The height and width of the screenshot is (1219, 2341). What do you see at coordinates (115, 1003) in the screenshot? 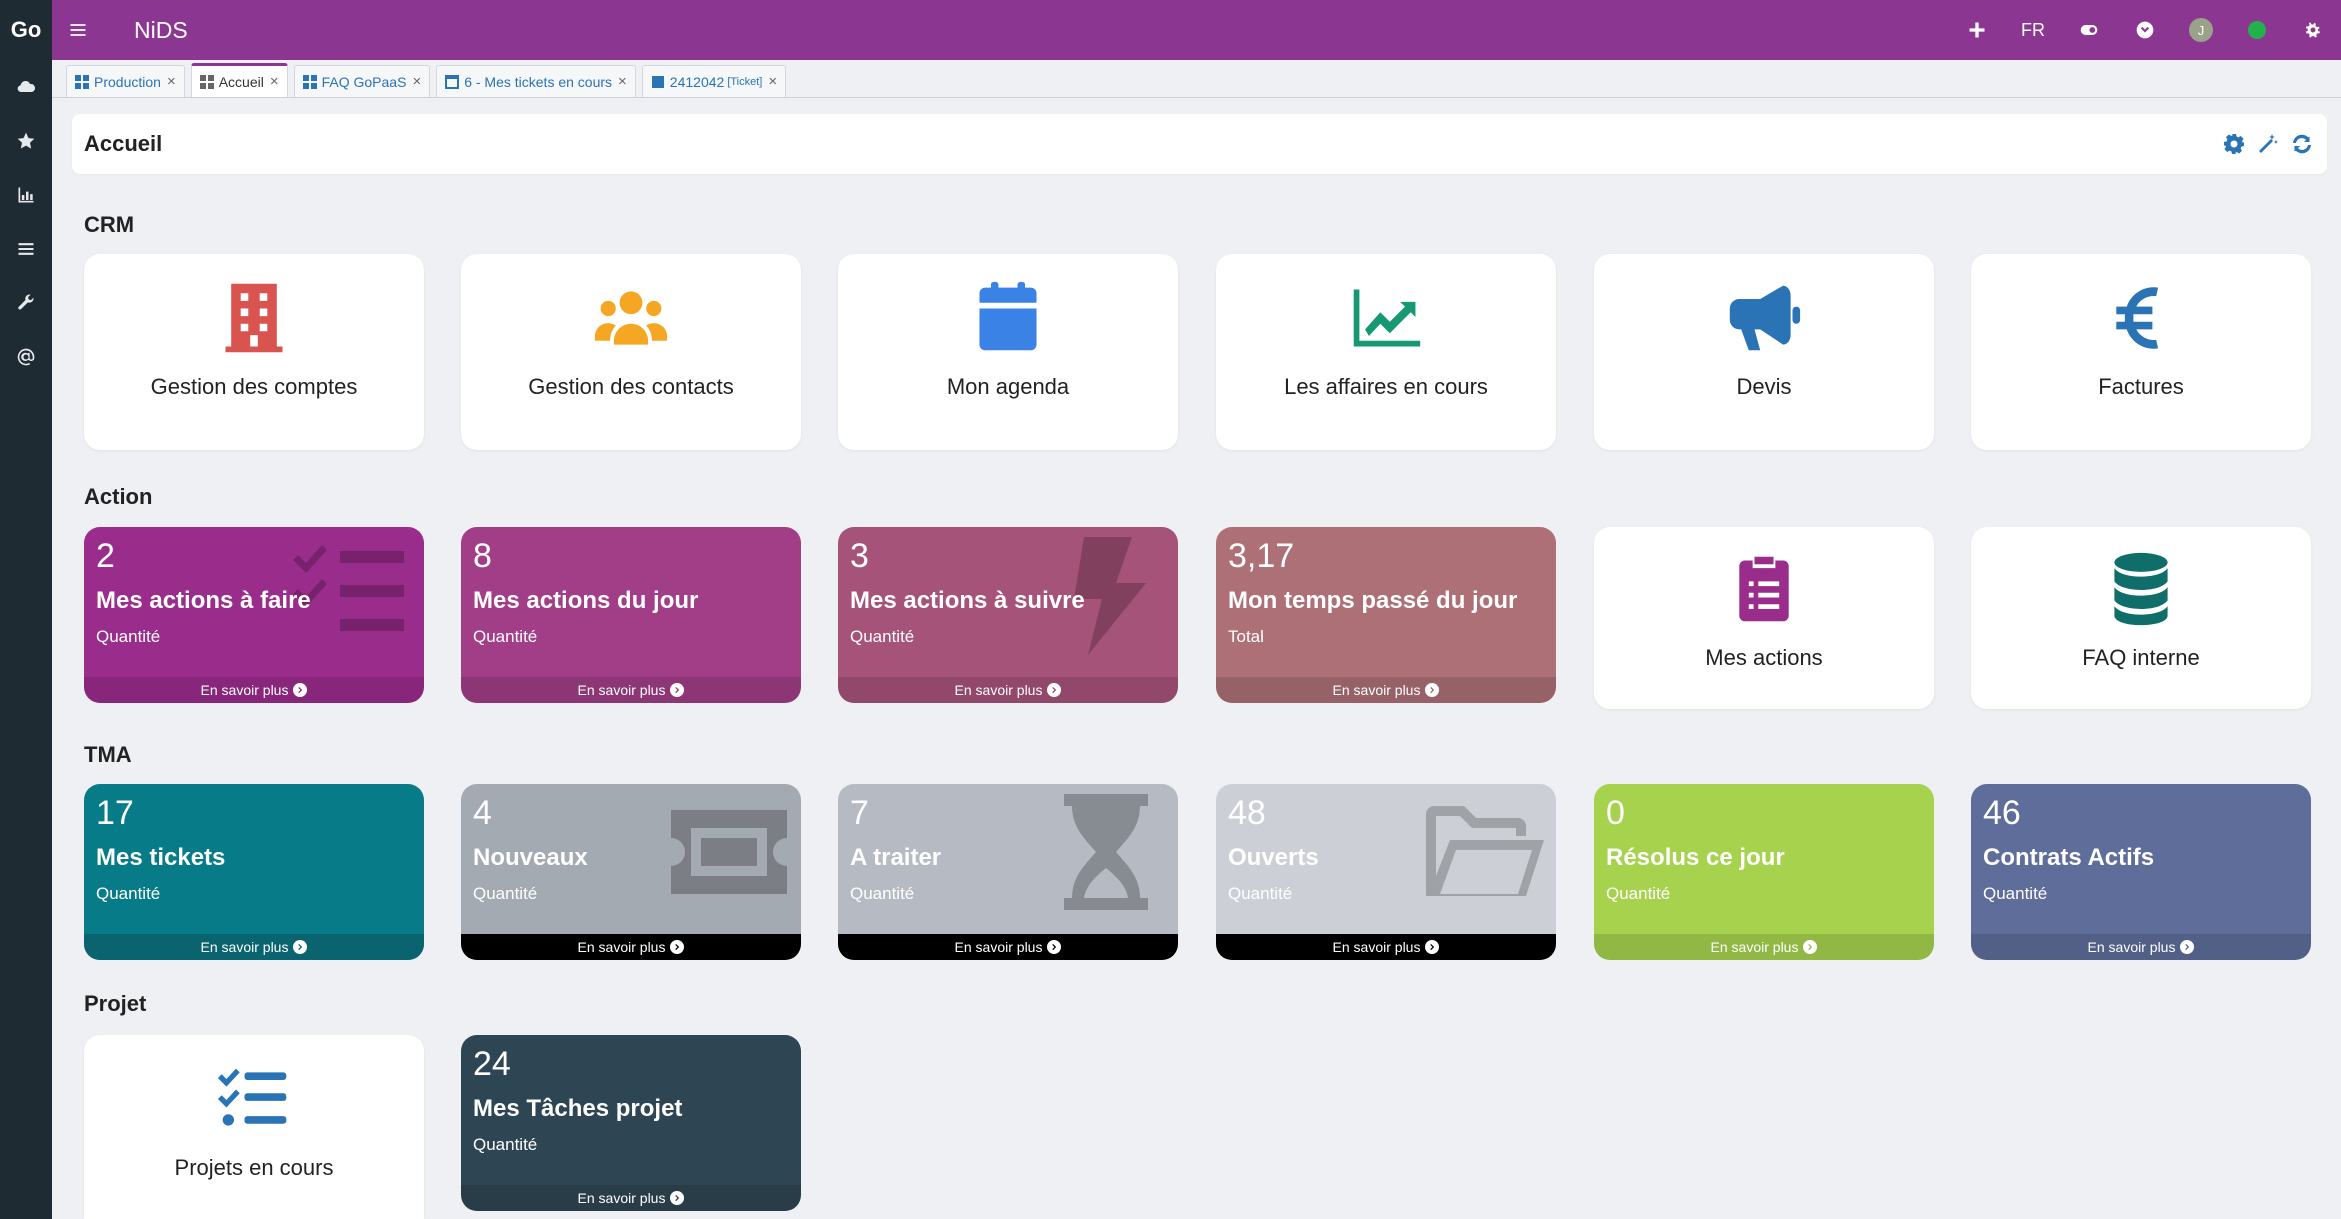
I see `section-title-projet: Projet` at bounding box center [115, 1003].